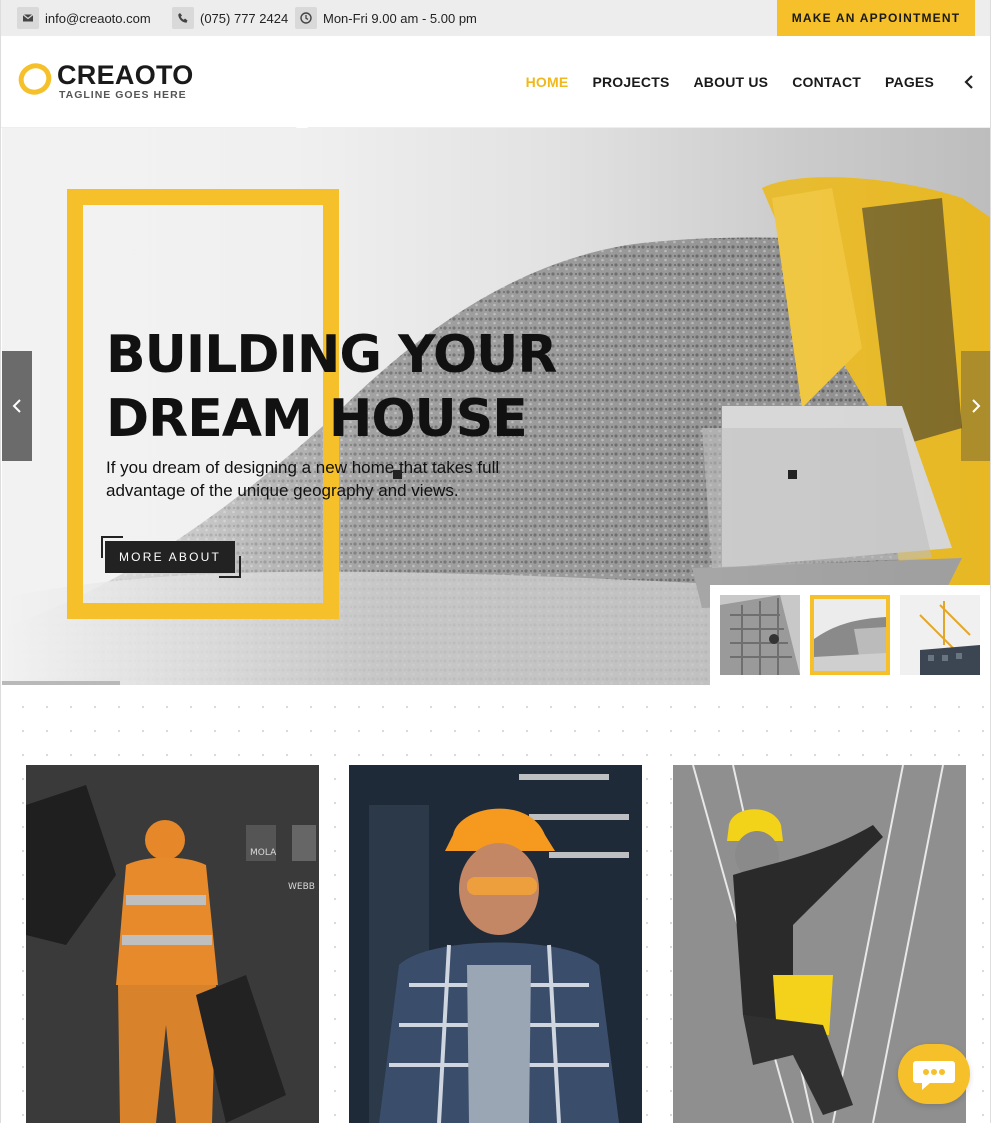 This screenshot has width=991, height=1123. What do you see at coordinates (909, 82) in the screenshot?
I see `nav-item-pages: PAGES` at bounding box center [909, 82].